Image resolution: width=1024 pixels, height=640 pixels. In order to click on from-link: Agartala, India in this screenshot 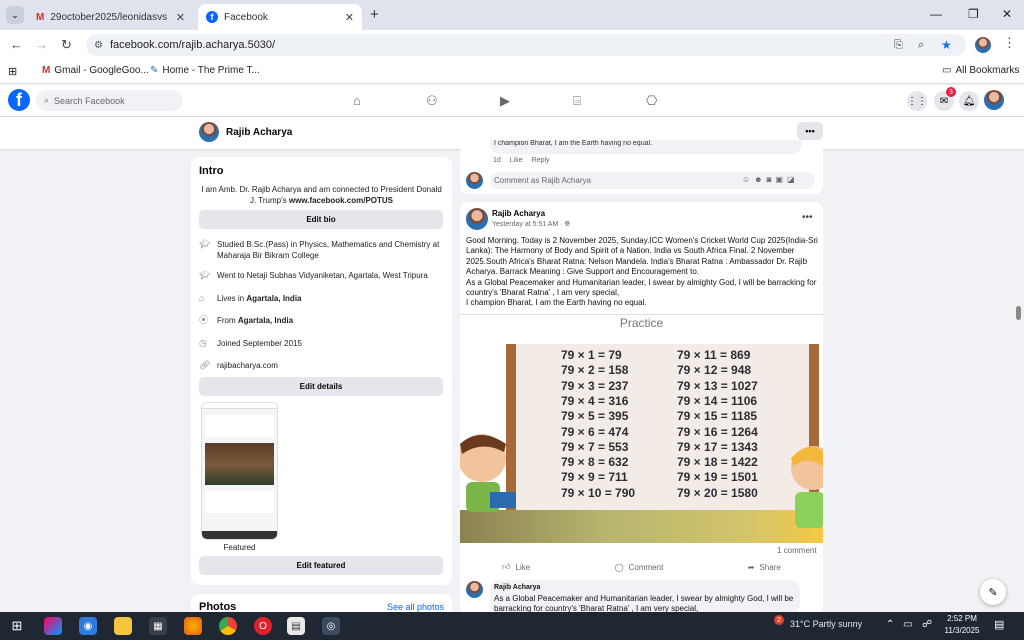, I will do `click(265, 320)`.